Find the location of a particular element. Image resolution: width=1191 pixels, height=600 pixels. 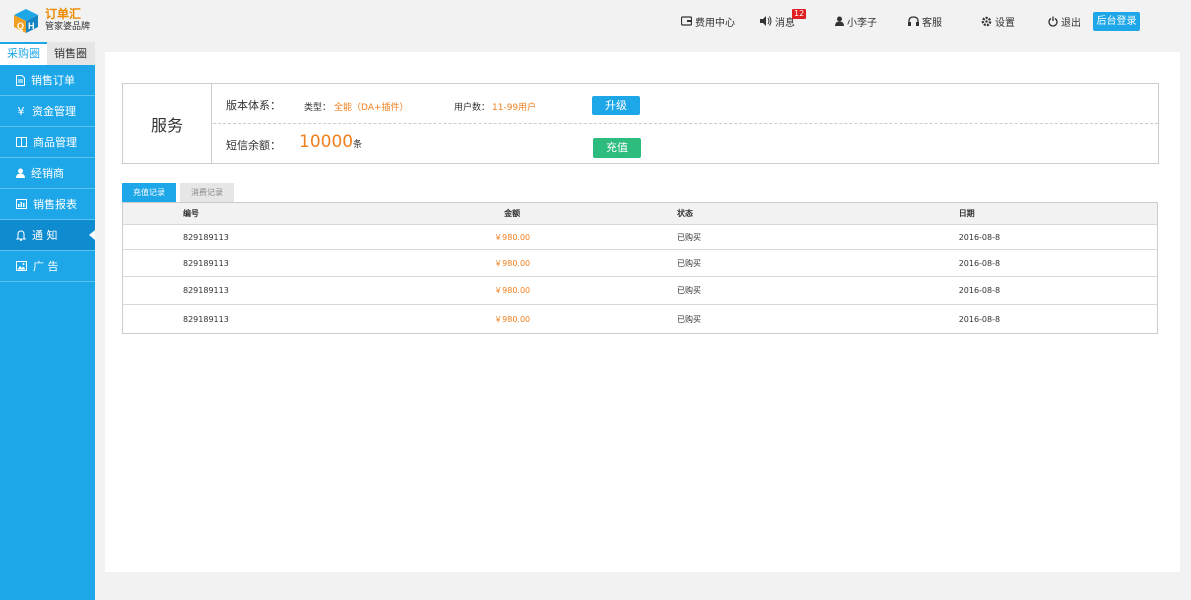

logo-subtitle: 管家婆品牌 is located at coordinates (68, 27).